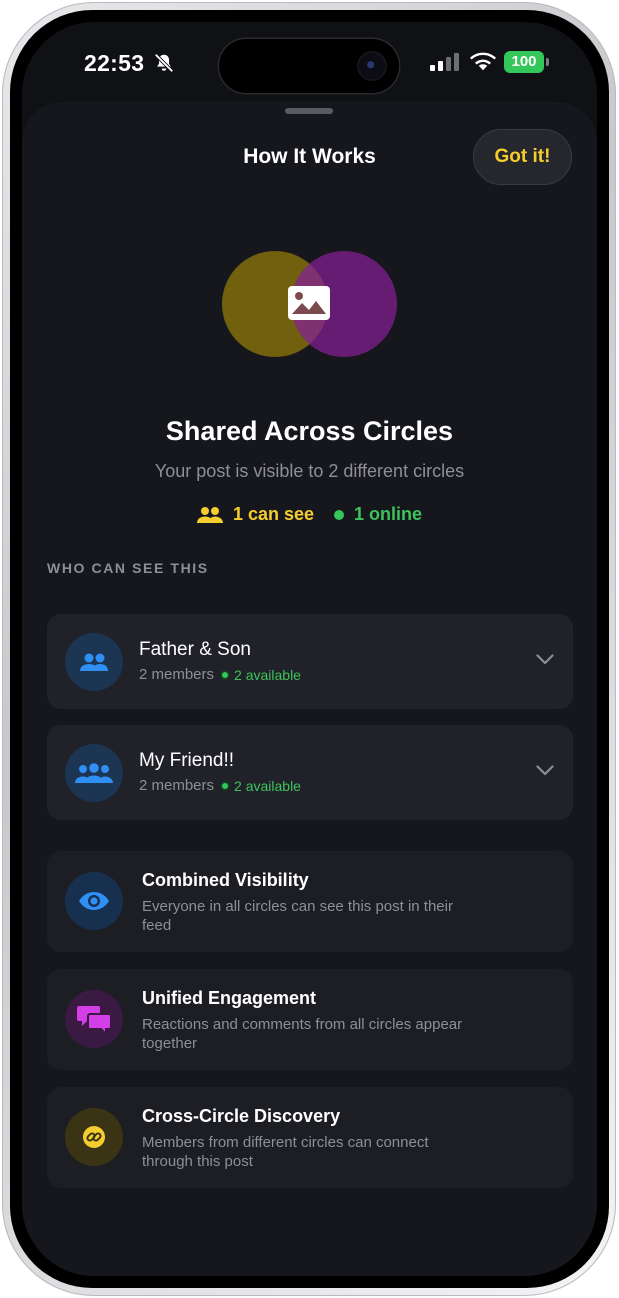 This screenshot has width=619, height=1298. I want to click on circle-card: My Friend!! 2 members 2 available, so click(310, 772).